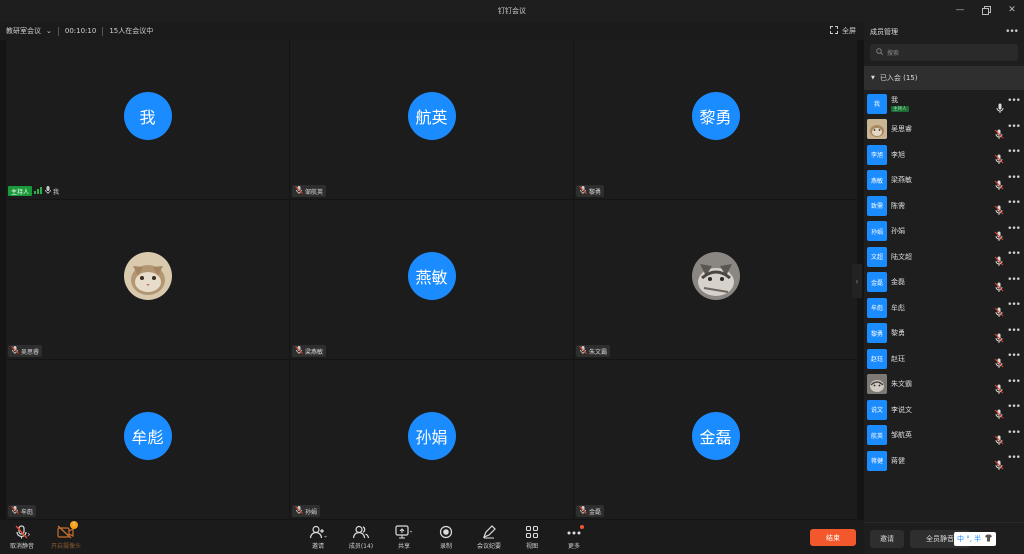 The width and height of the screenshot is (1024, 554). Describe the element at coordinates (582, 527) in the screenshot. I see `notification-dot` at that location.